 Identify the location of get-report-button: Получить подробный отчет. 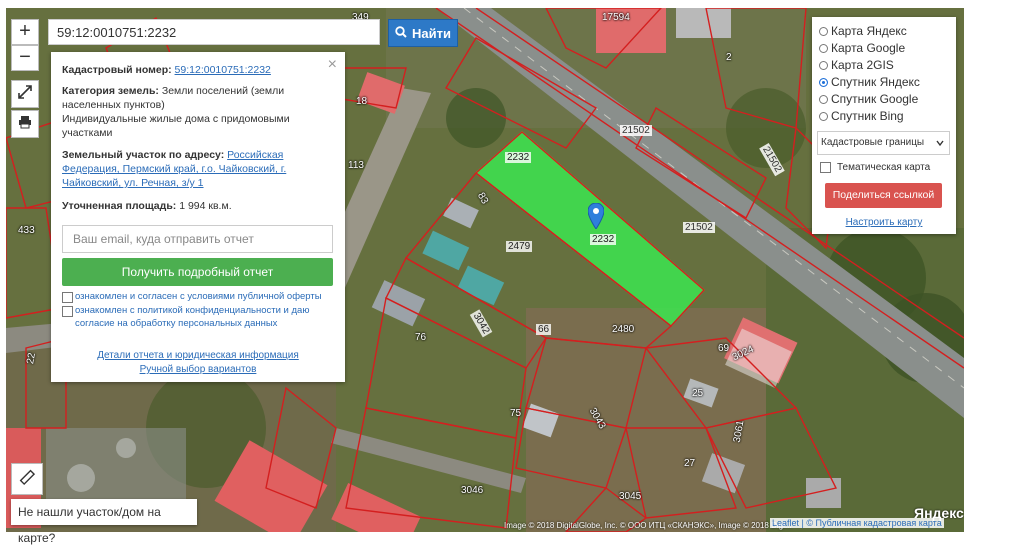
(197, 272).